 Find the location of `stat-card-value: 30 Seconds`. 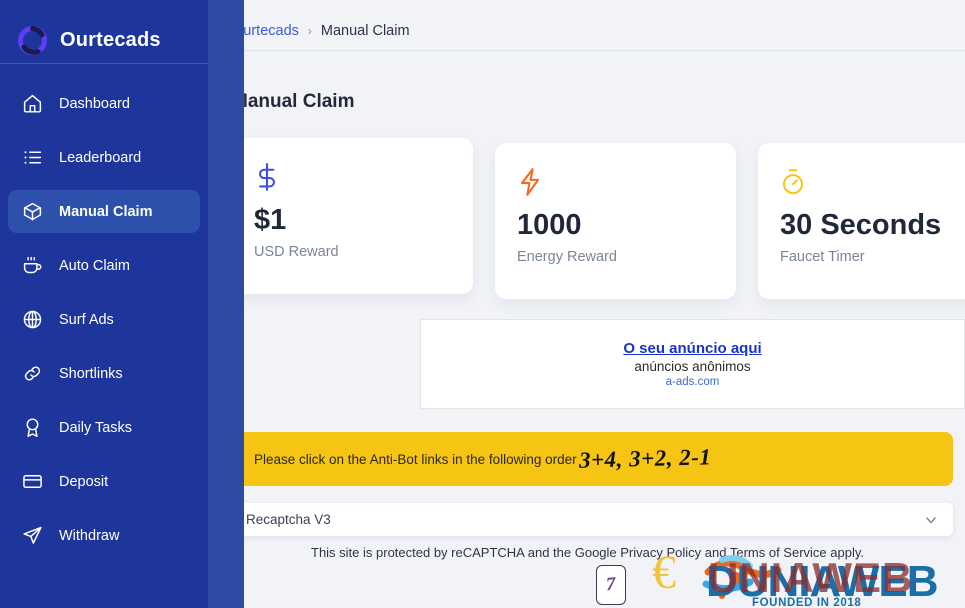

stat-card-value: 30 Seconds is located at coordinates (861, 225).